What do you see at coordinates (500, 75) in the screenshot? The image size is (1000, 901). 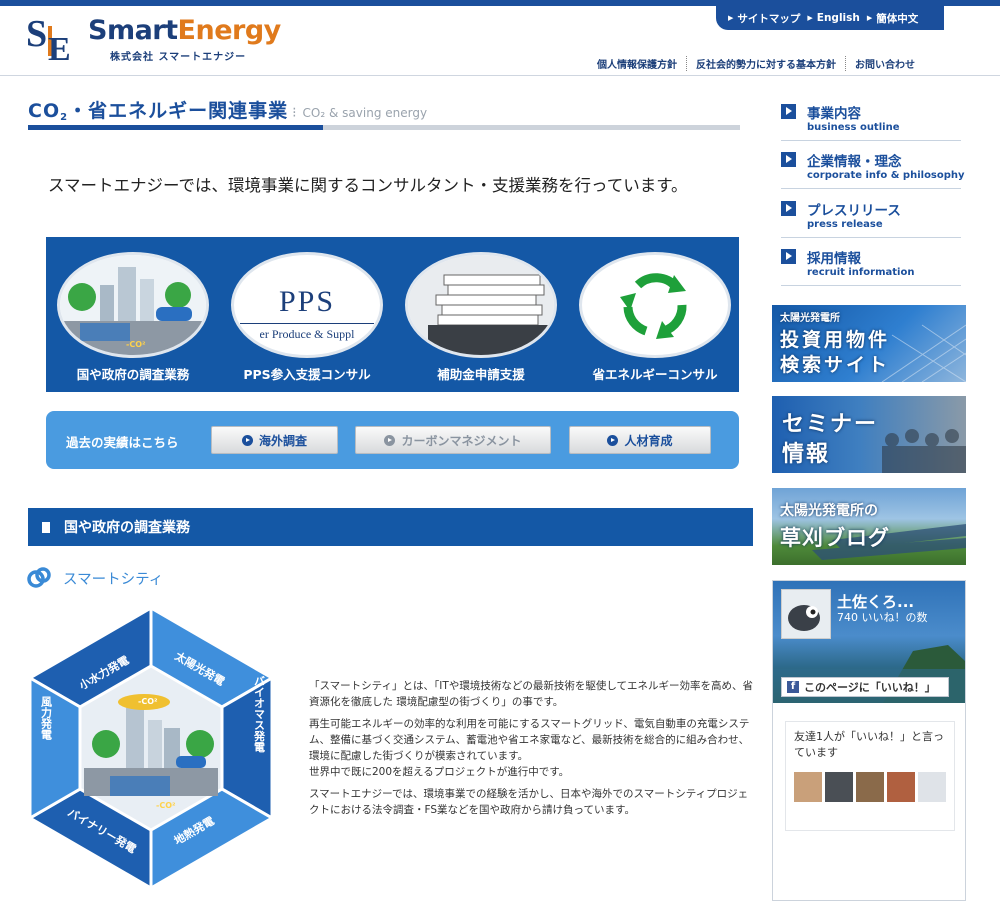 I see `header-divider` at bounding box center [500, 75].